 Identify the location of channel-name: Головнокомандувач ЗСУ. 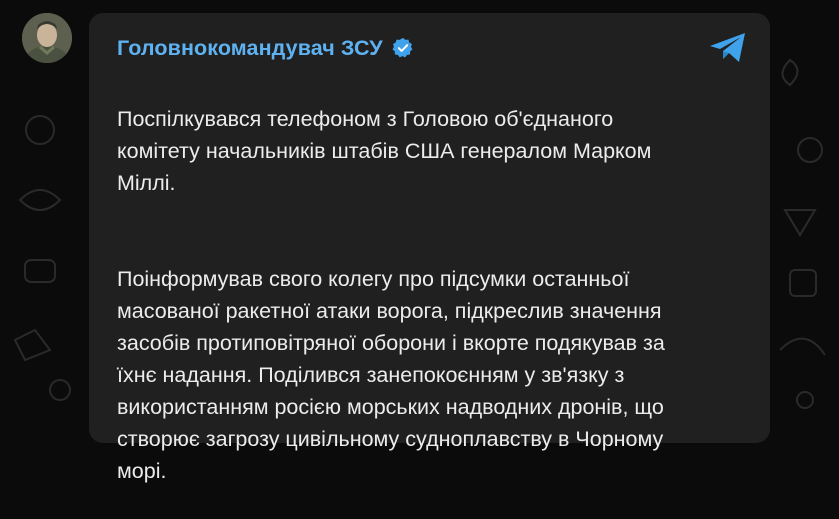
(250, 48).